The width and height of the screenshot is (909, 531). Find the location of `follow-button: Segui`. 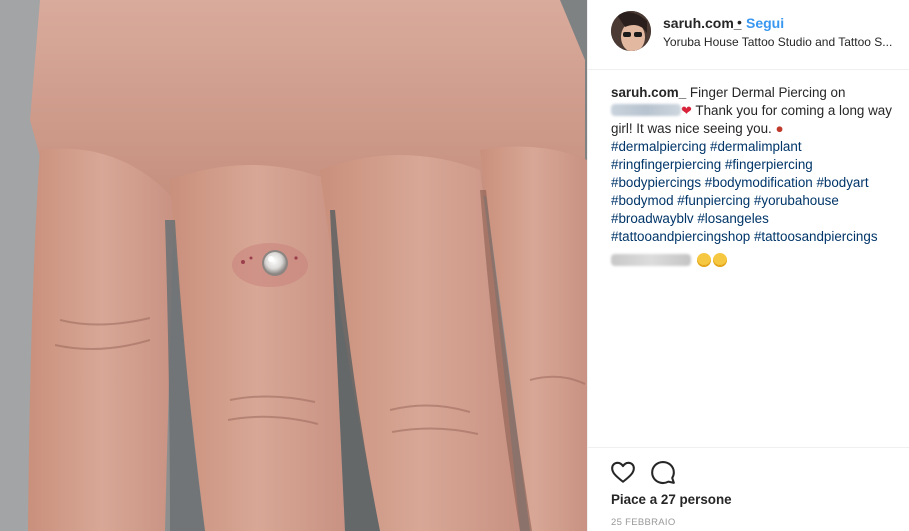

follow-button: Segui is located at coordinates (765, 23).